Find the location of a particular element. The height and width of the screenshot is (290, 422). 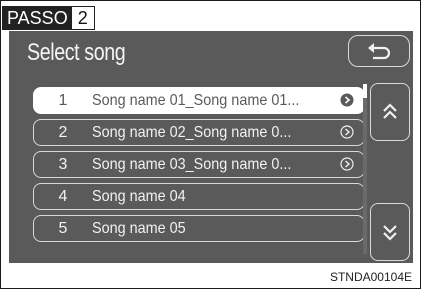

song-row-5: 5 Song name 05 is located at coordinates (199, 228).